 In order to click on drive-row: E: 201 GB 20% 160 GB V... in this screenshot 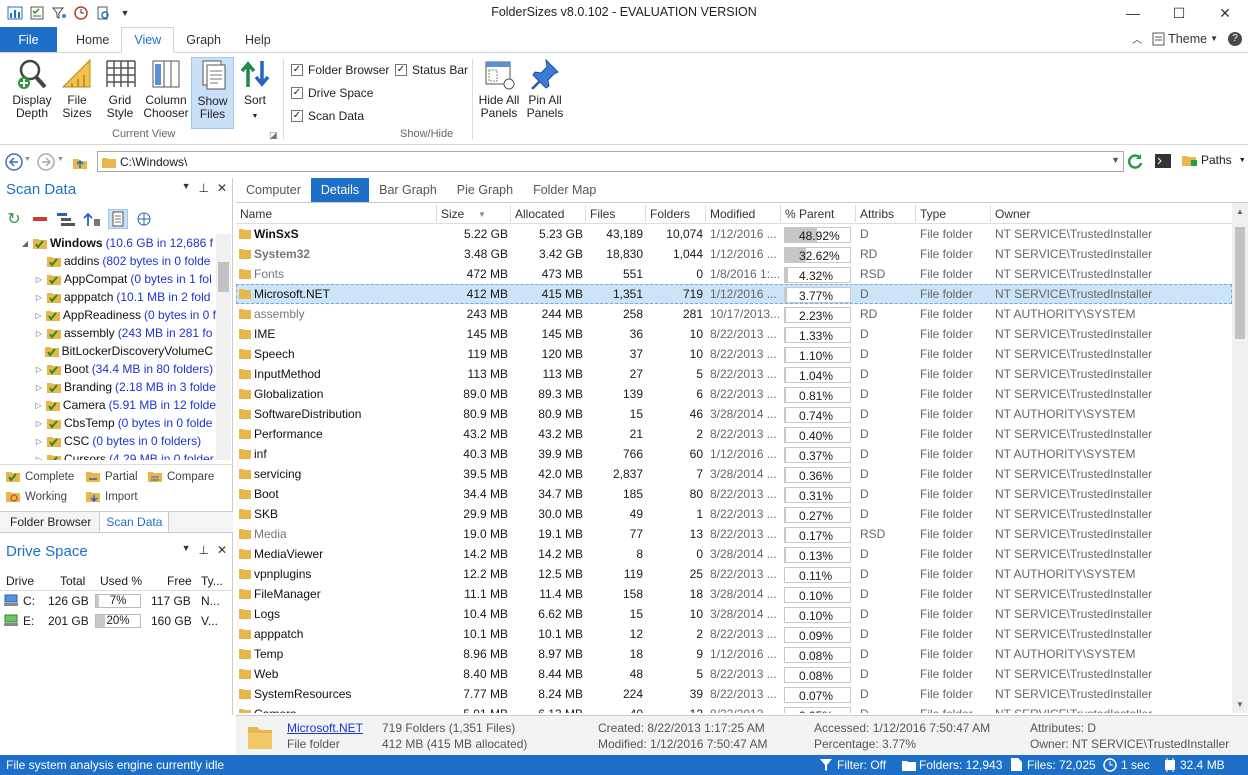, I will do `click(116, 621)`.